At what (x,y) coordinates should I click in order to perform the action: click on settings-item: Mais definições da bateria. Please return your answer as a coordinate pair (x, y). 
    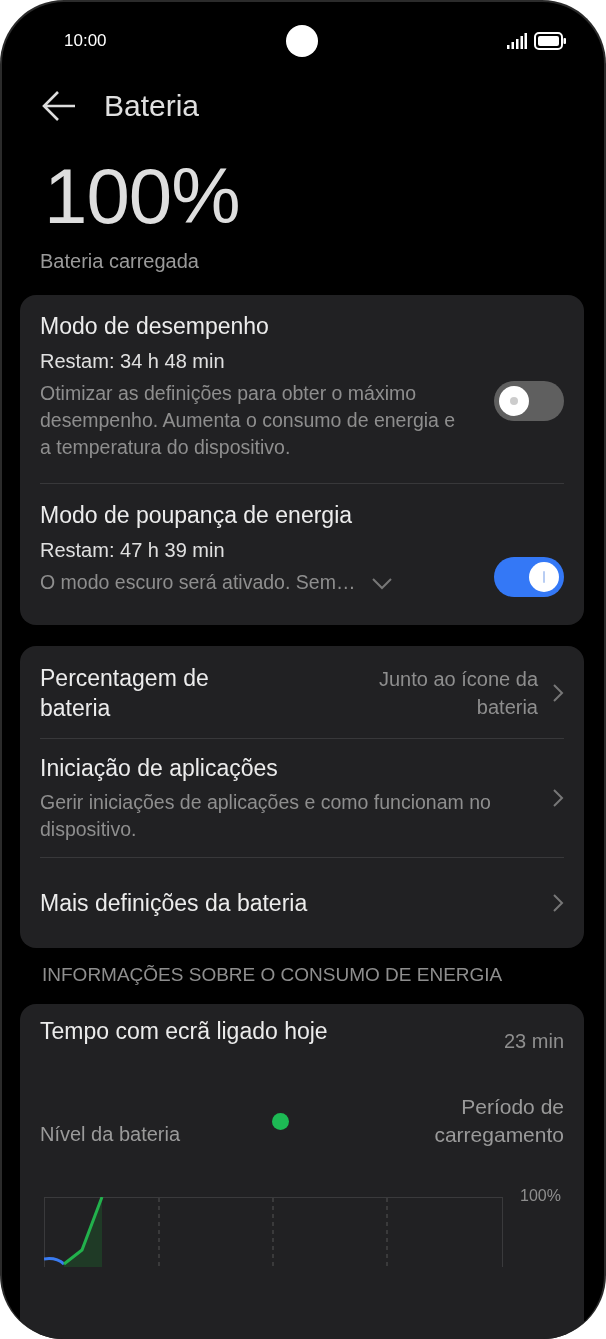
    Looking at the image, I should click on (302, 902).